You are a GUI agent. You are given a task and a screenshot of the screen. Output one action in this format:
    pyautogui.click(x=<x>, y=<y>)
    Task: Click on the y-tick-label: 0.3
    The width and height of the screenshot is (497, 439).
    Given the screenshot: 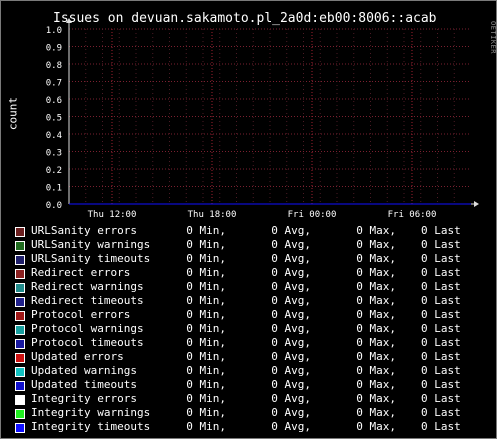 What is the action you would take?
    pyautogui.click(x=54, y=154)
    